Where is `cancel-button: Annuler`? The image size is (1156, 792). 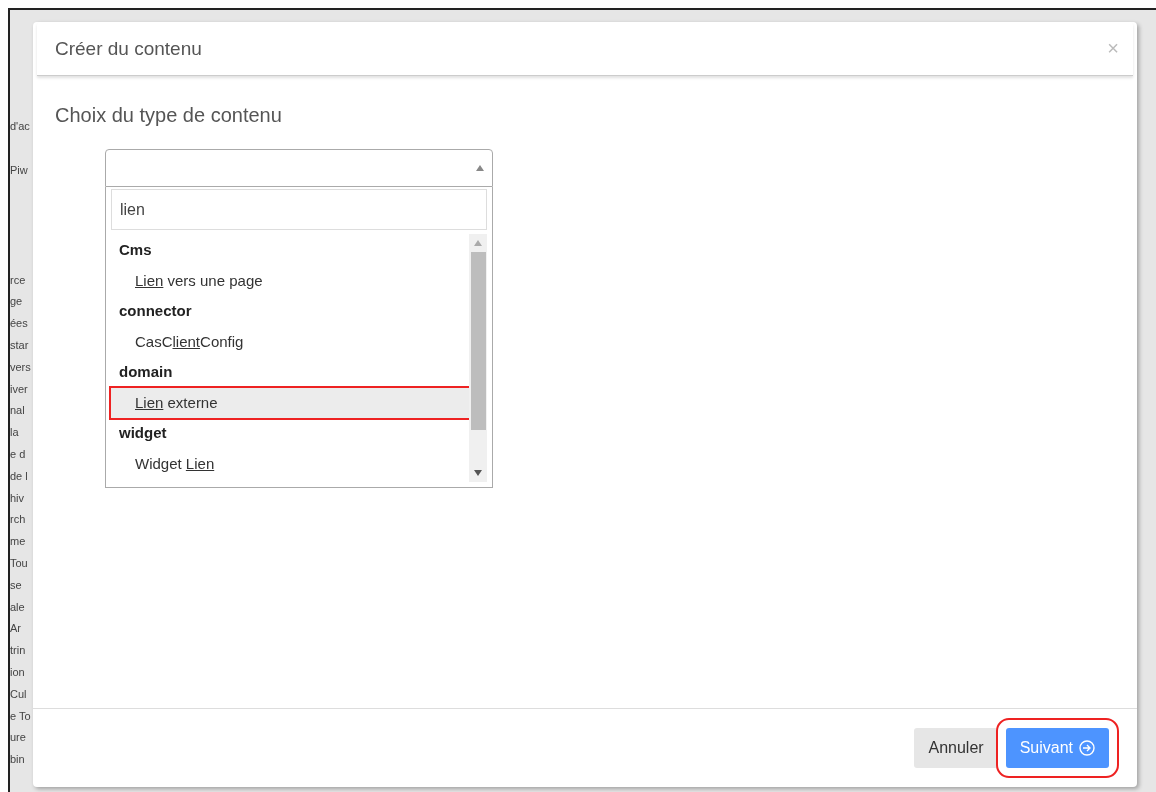 cancel-button: Annuler is located at coordinates (956, 748).